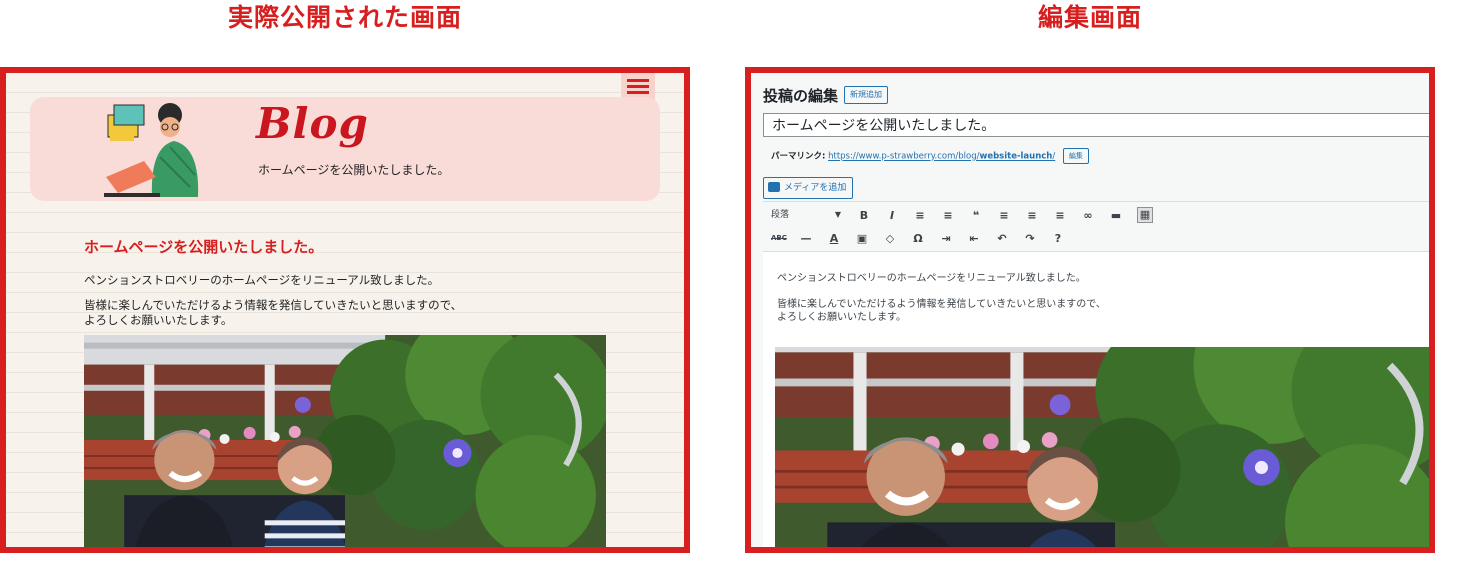 The height and width of the screenshot is (585, 1465). I want to click on horizontal-line-icon: —, so click(806, 238).